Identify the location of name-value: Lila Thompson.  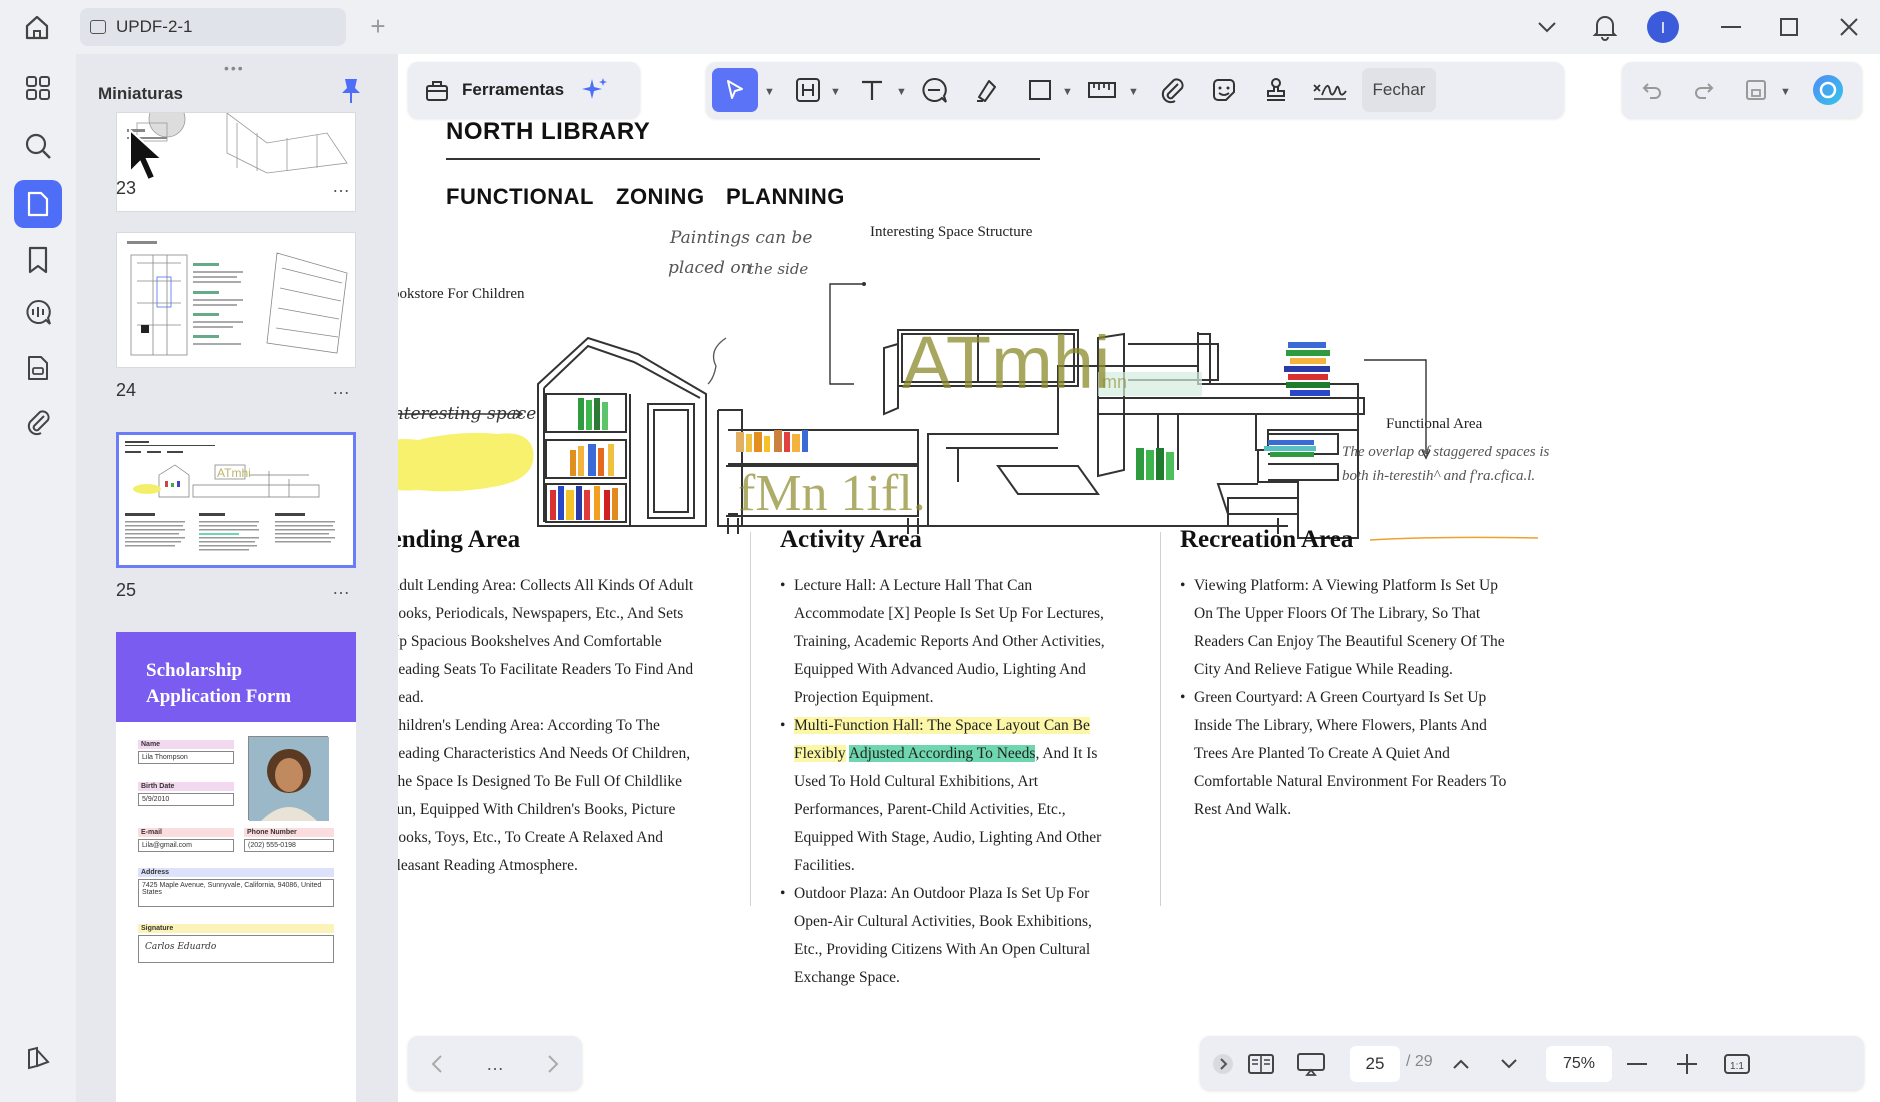
(186, 757).